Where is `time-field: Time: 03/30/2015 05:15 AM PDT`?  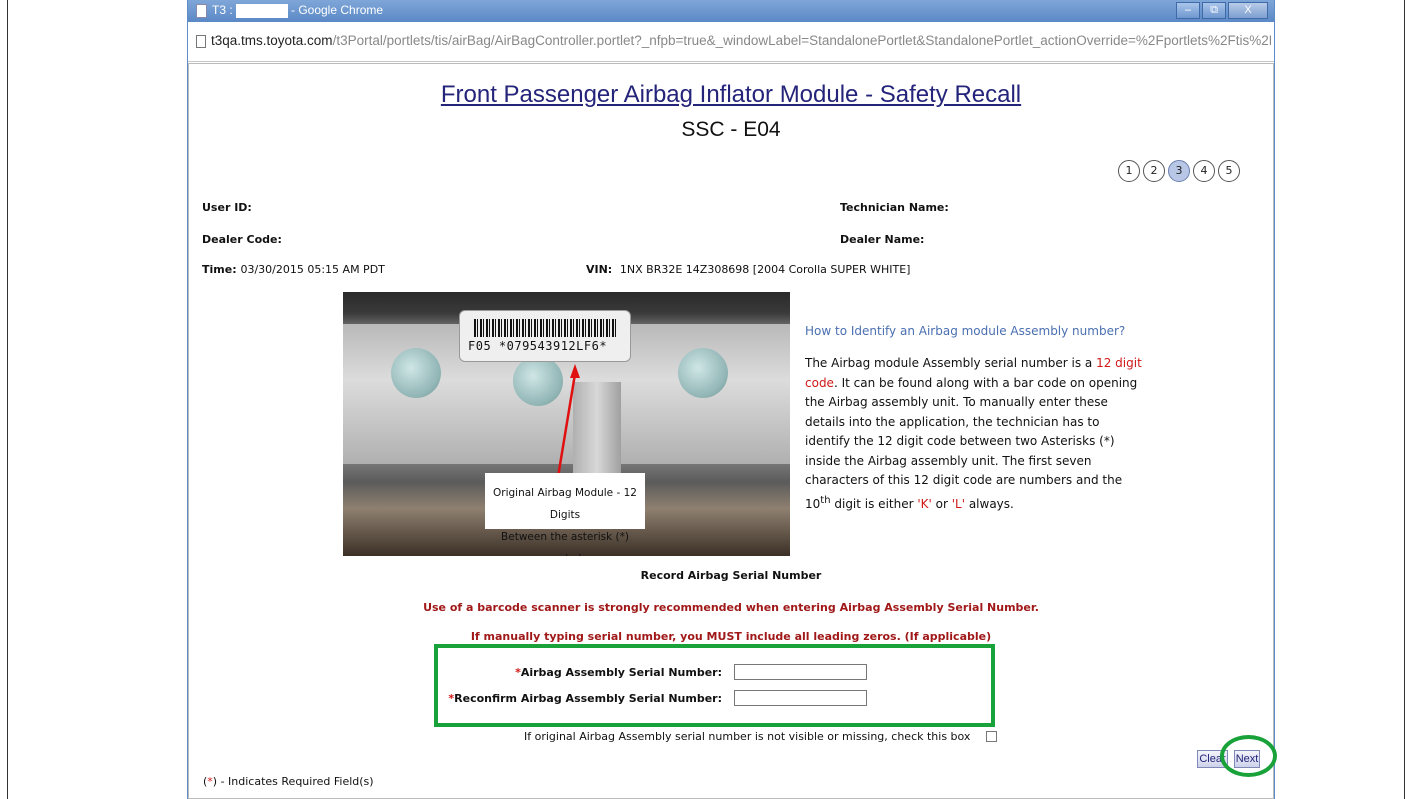 time-field: Time: 03/30/2015 05:15 AM PDT is located at coordinates (293, 269).